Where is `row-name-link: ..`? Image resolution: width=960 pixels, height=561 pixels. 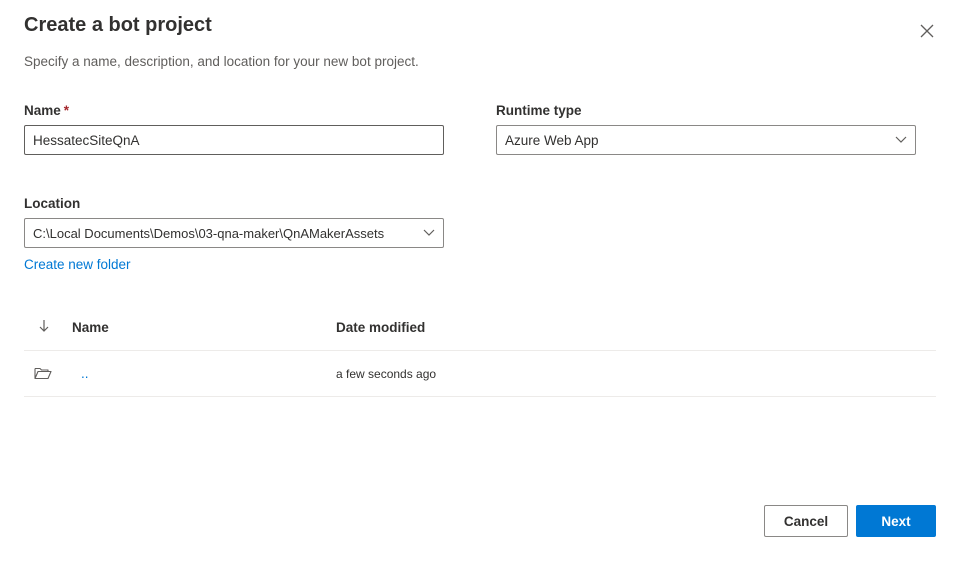
row-name-link: .. is located at coordinates (85, 373).